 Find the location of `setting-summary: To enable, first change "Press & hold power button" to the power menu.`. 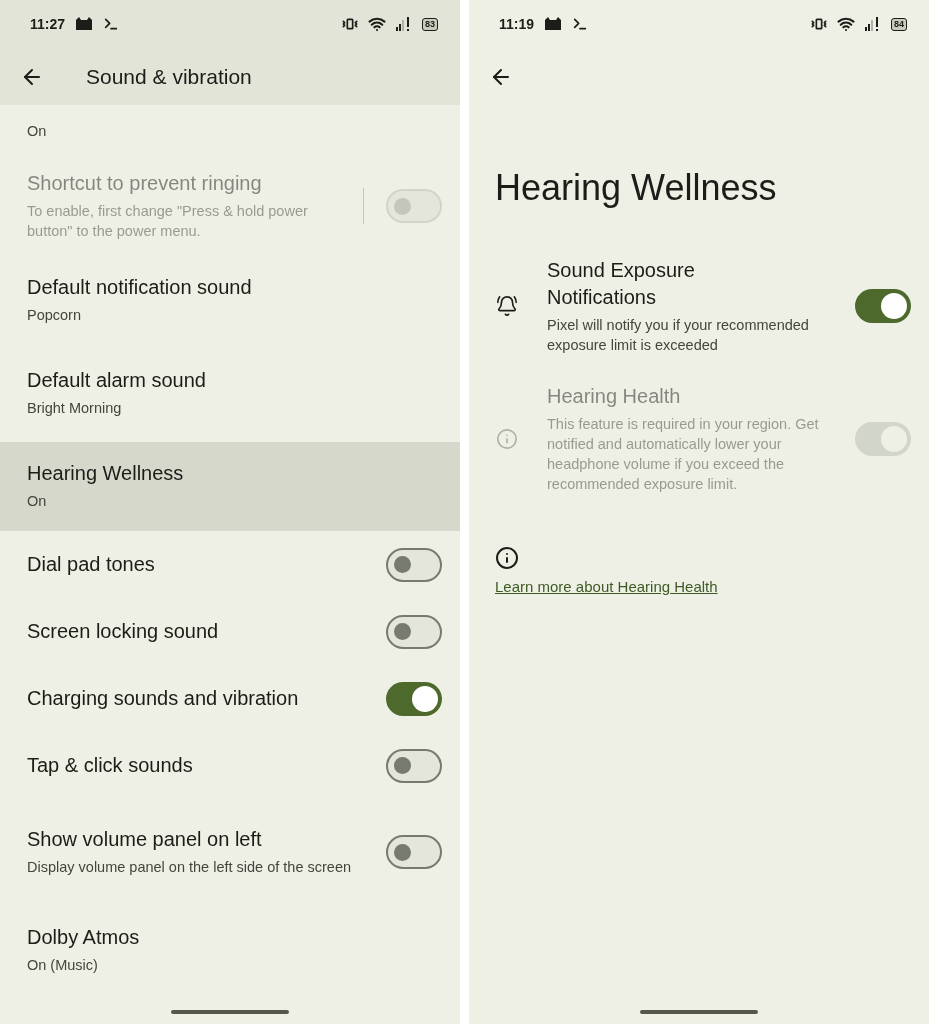

setting-summary: To enable, first change "Press & hold power button" to the power menu. is located at coordinates (168, 221).